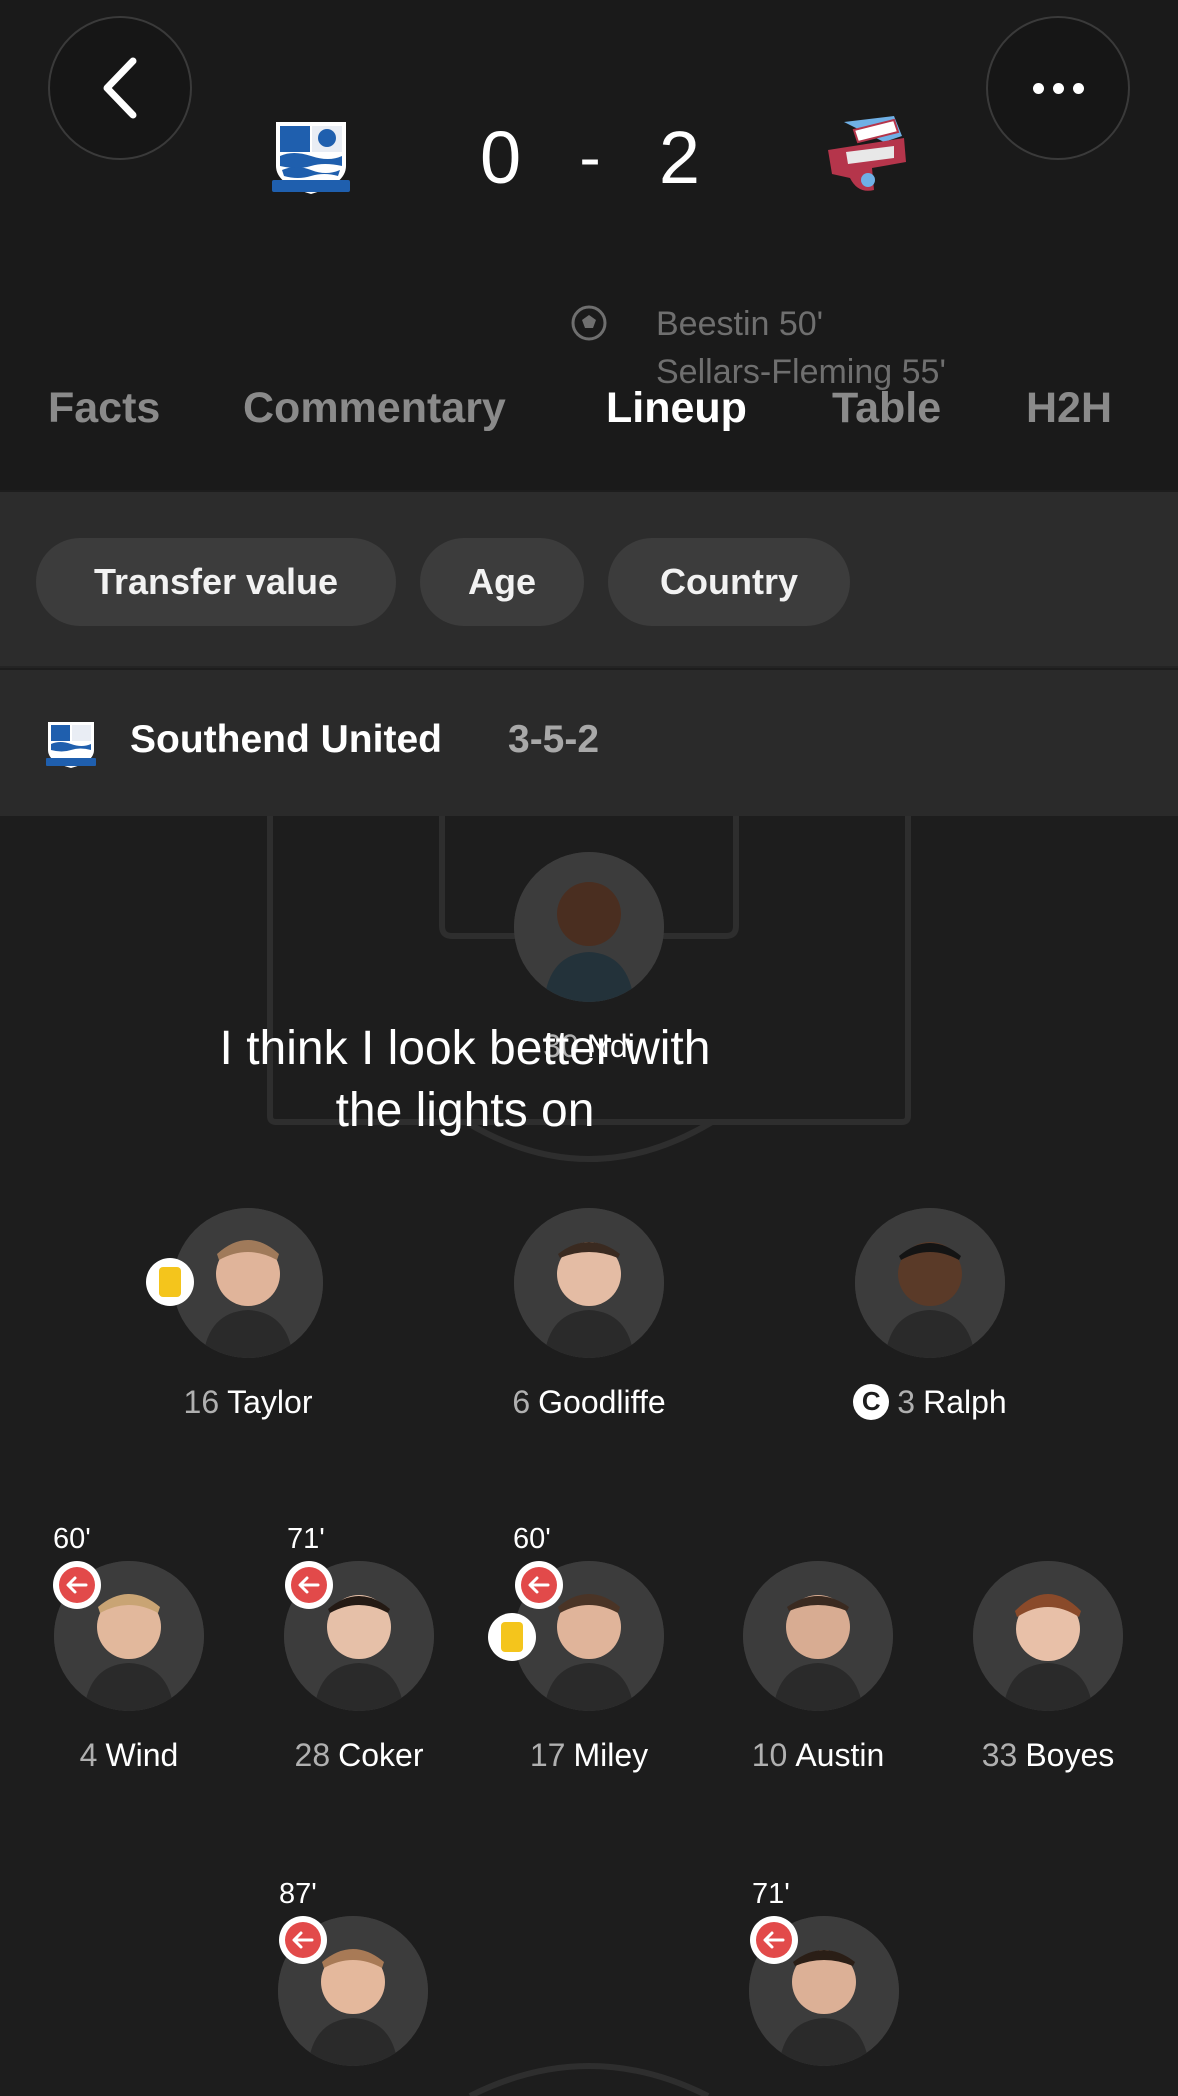 The image size is (1178, 2096). What do you see at coordinates (999, 1755) in the screenshot?
I see `player-number: 33` at bounding box center [999, 1755].